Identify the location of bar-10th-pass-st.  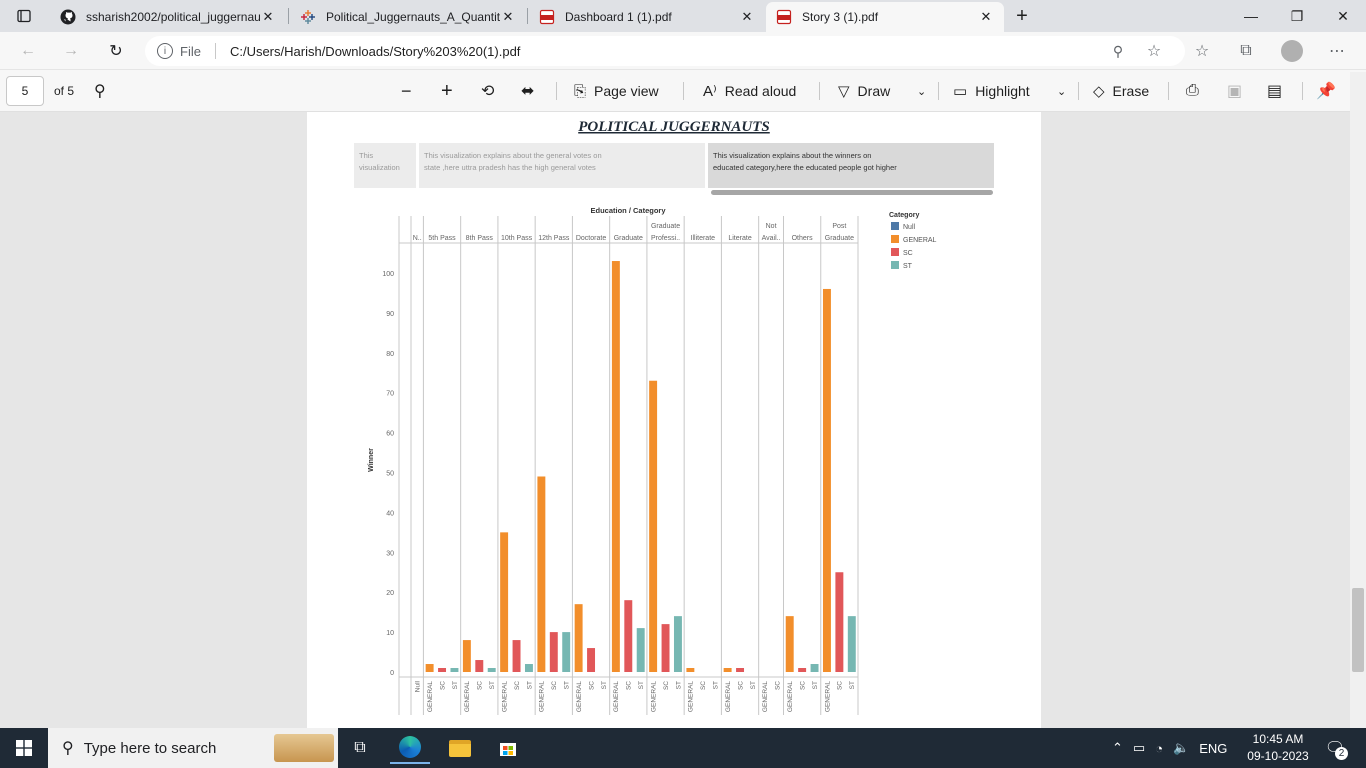
(528, 668).